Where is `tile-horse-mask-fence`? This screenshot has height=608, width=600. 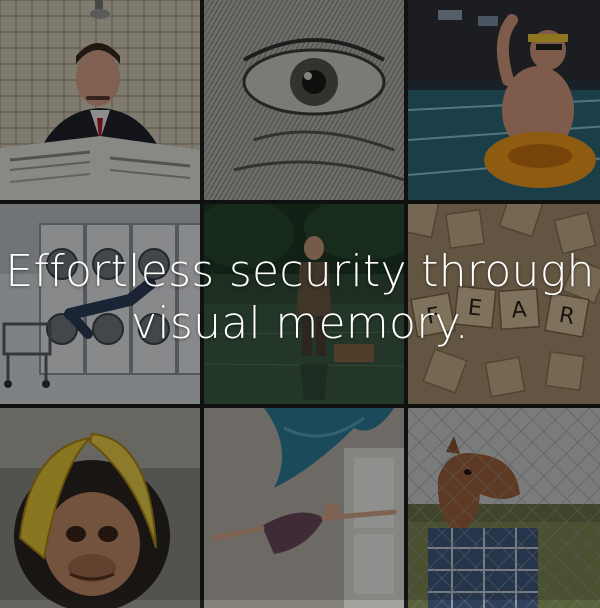 tile-horse-mask-fence is located at coordinates (504, 508).